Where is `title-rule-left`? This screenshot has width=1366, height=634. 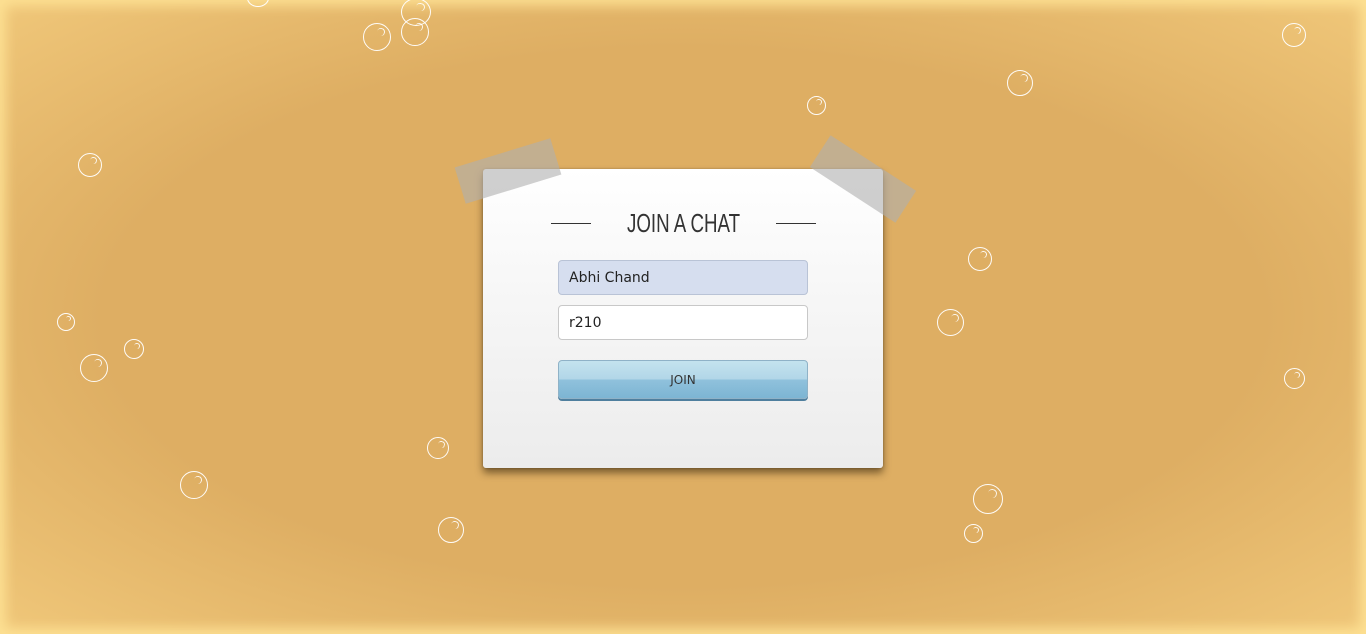
title-rule-left is located at coordinates (570, 223).